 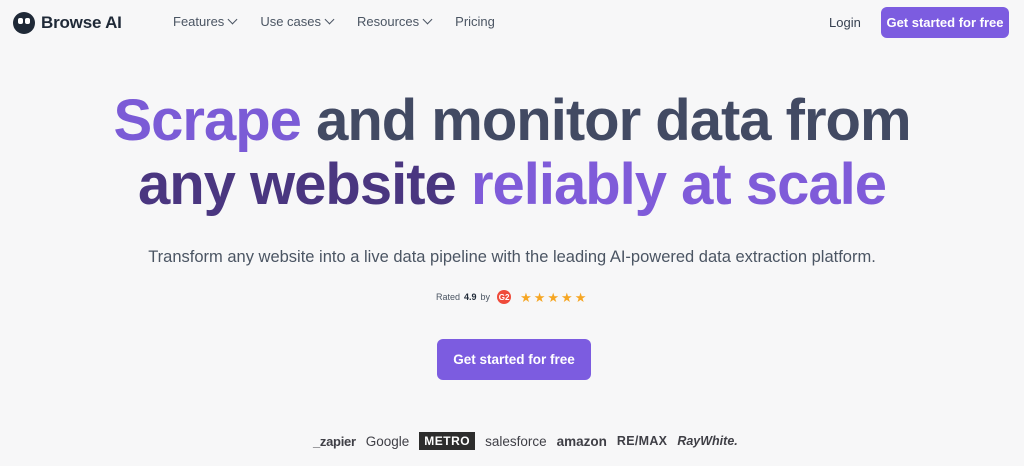 I want to click on hero-get-started-button: Get started for free, so click(x=514, y=359).